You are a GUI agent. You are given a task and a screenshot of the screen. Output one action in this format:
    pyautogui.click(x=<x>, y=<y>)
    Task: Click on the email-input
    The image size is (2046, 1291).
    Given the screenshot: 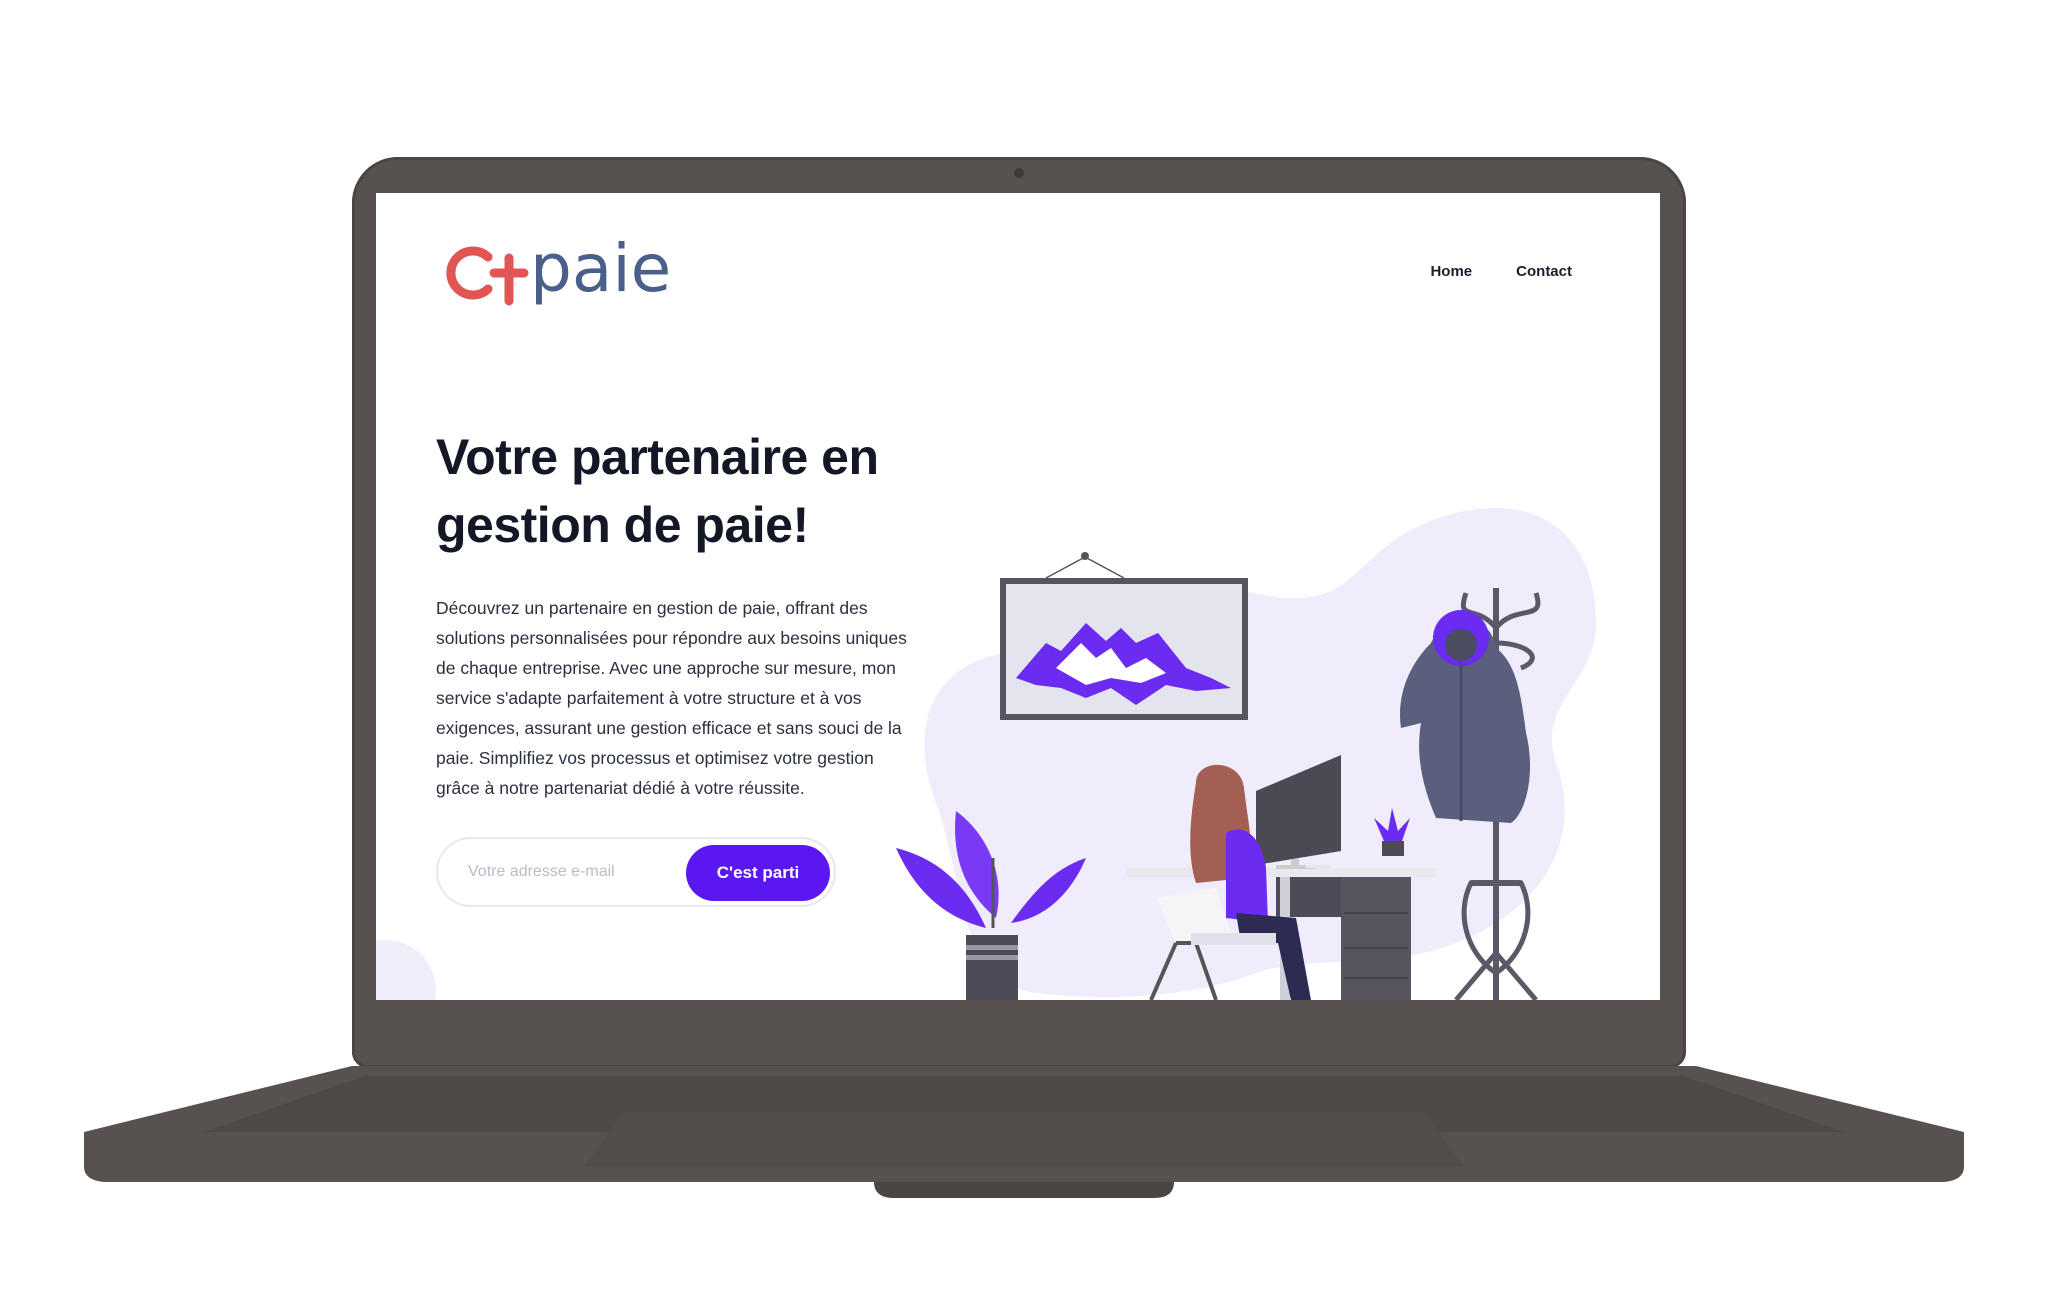 What is the action you would take?
    pyautogui.click(x=578, y=872)
    